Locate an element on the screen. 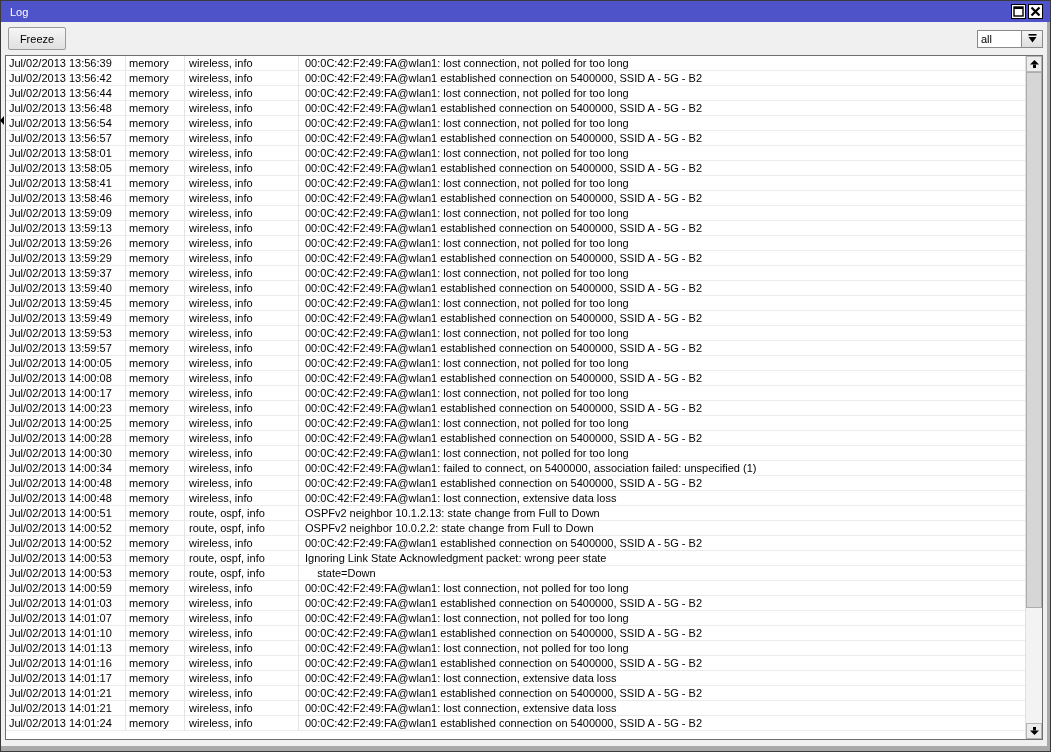 The image size is (1051, 752). table-cell: Jul/02/2013 14:00:53 is located at coordinates (66, 573).